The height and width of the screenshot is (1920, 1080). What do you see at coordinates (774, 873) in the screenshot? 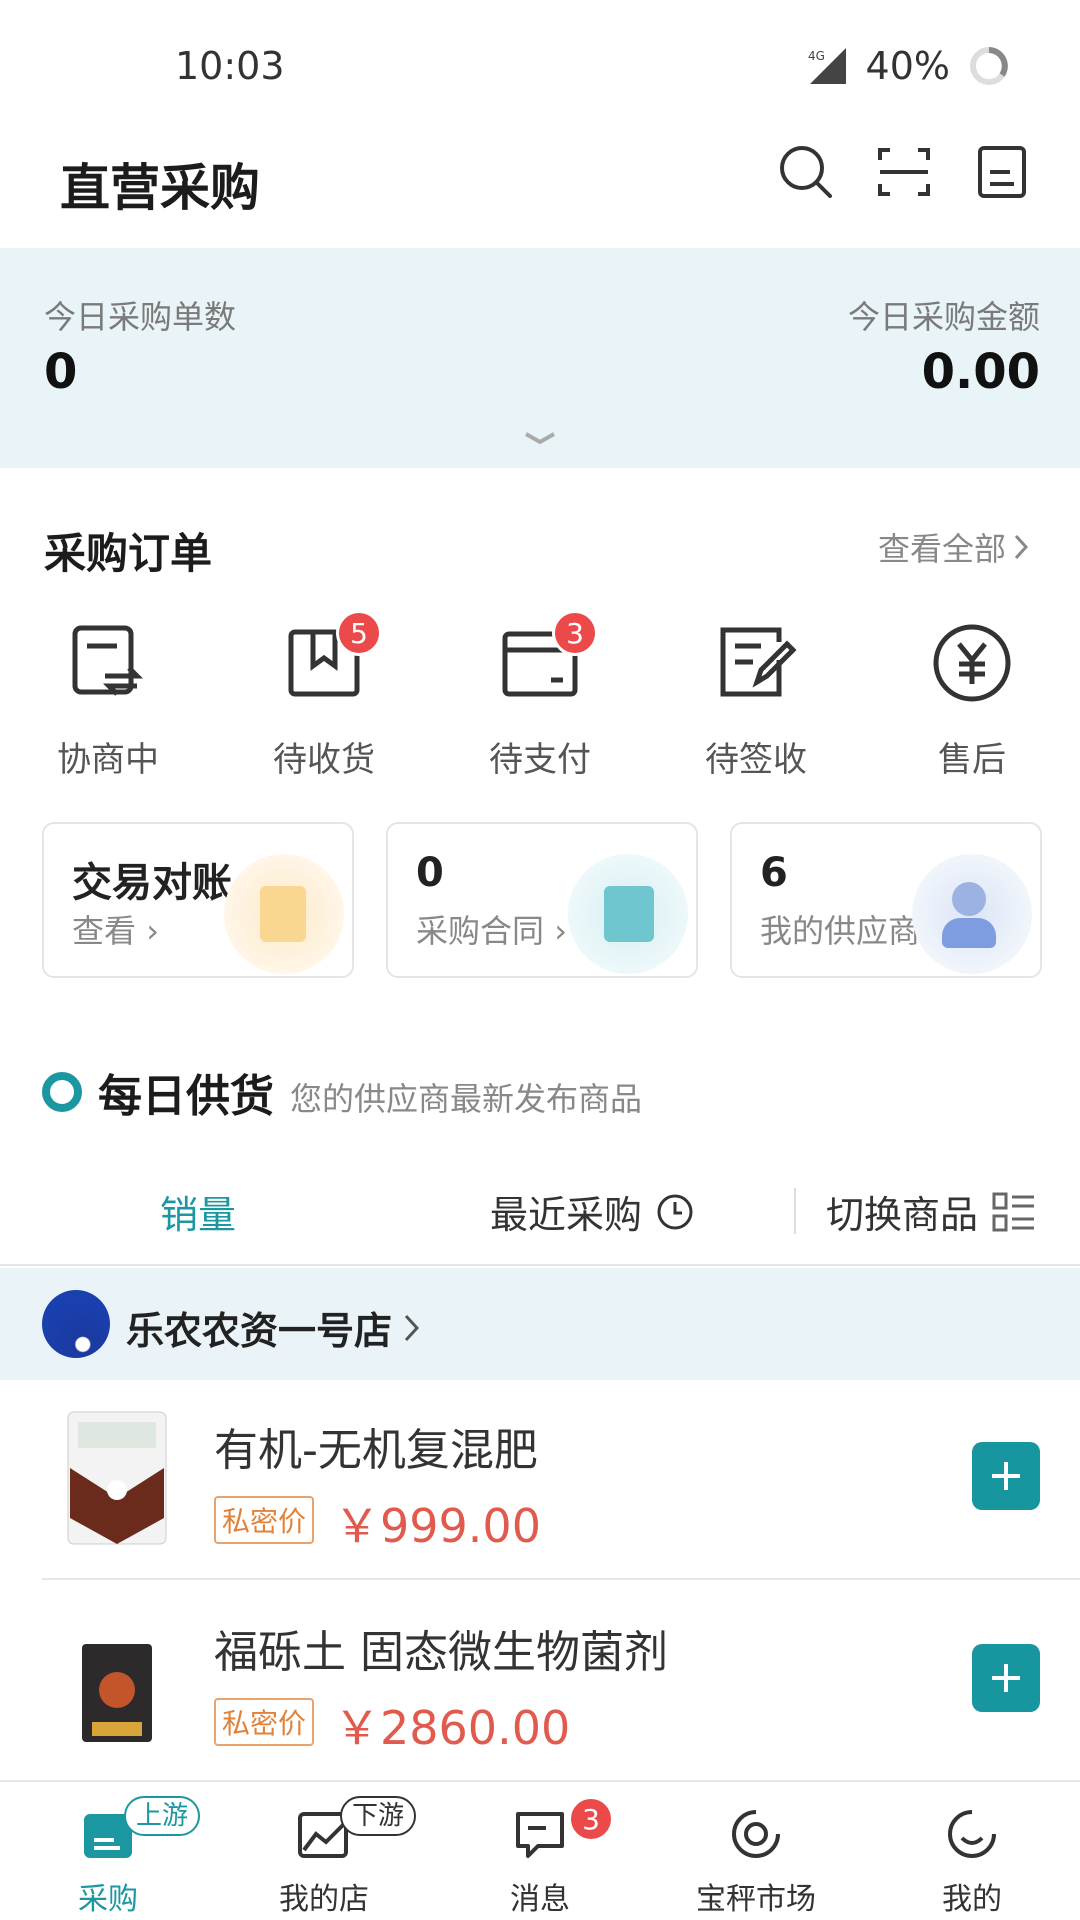
I see `card-count: 6` at bounding box center [774, 873].